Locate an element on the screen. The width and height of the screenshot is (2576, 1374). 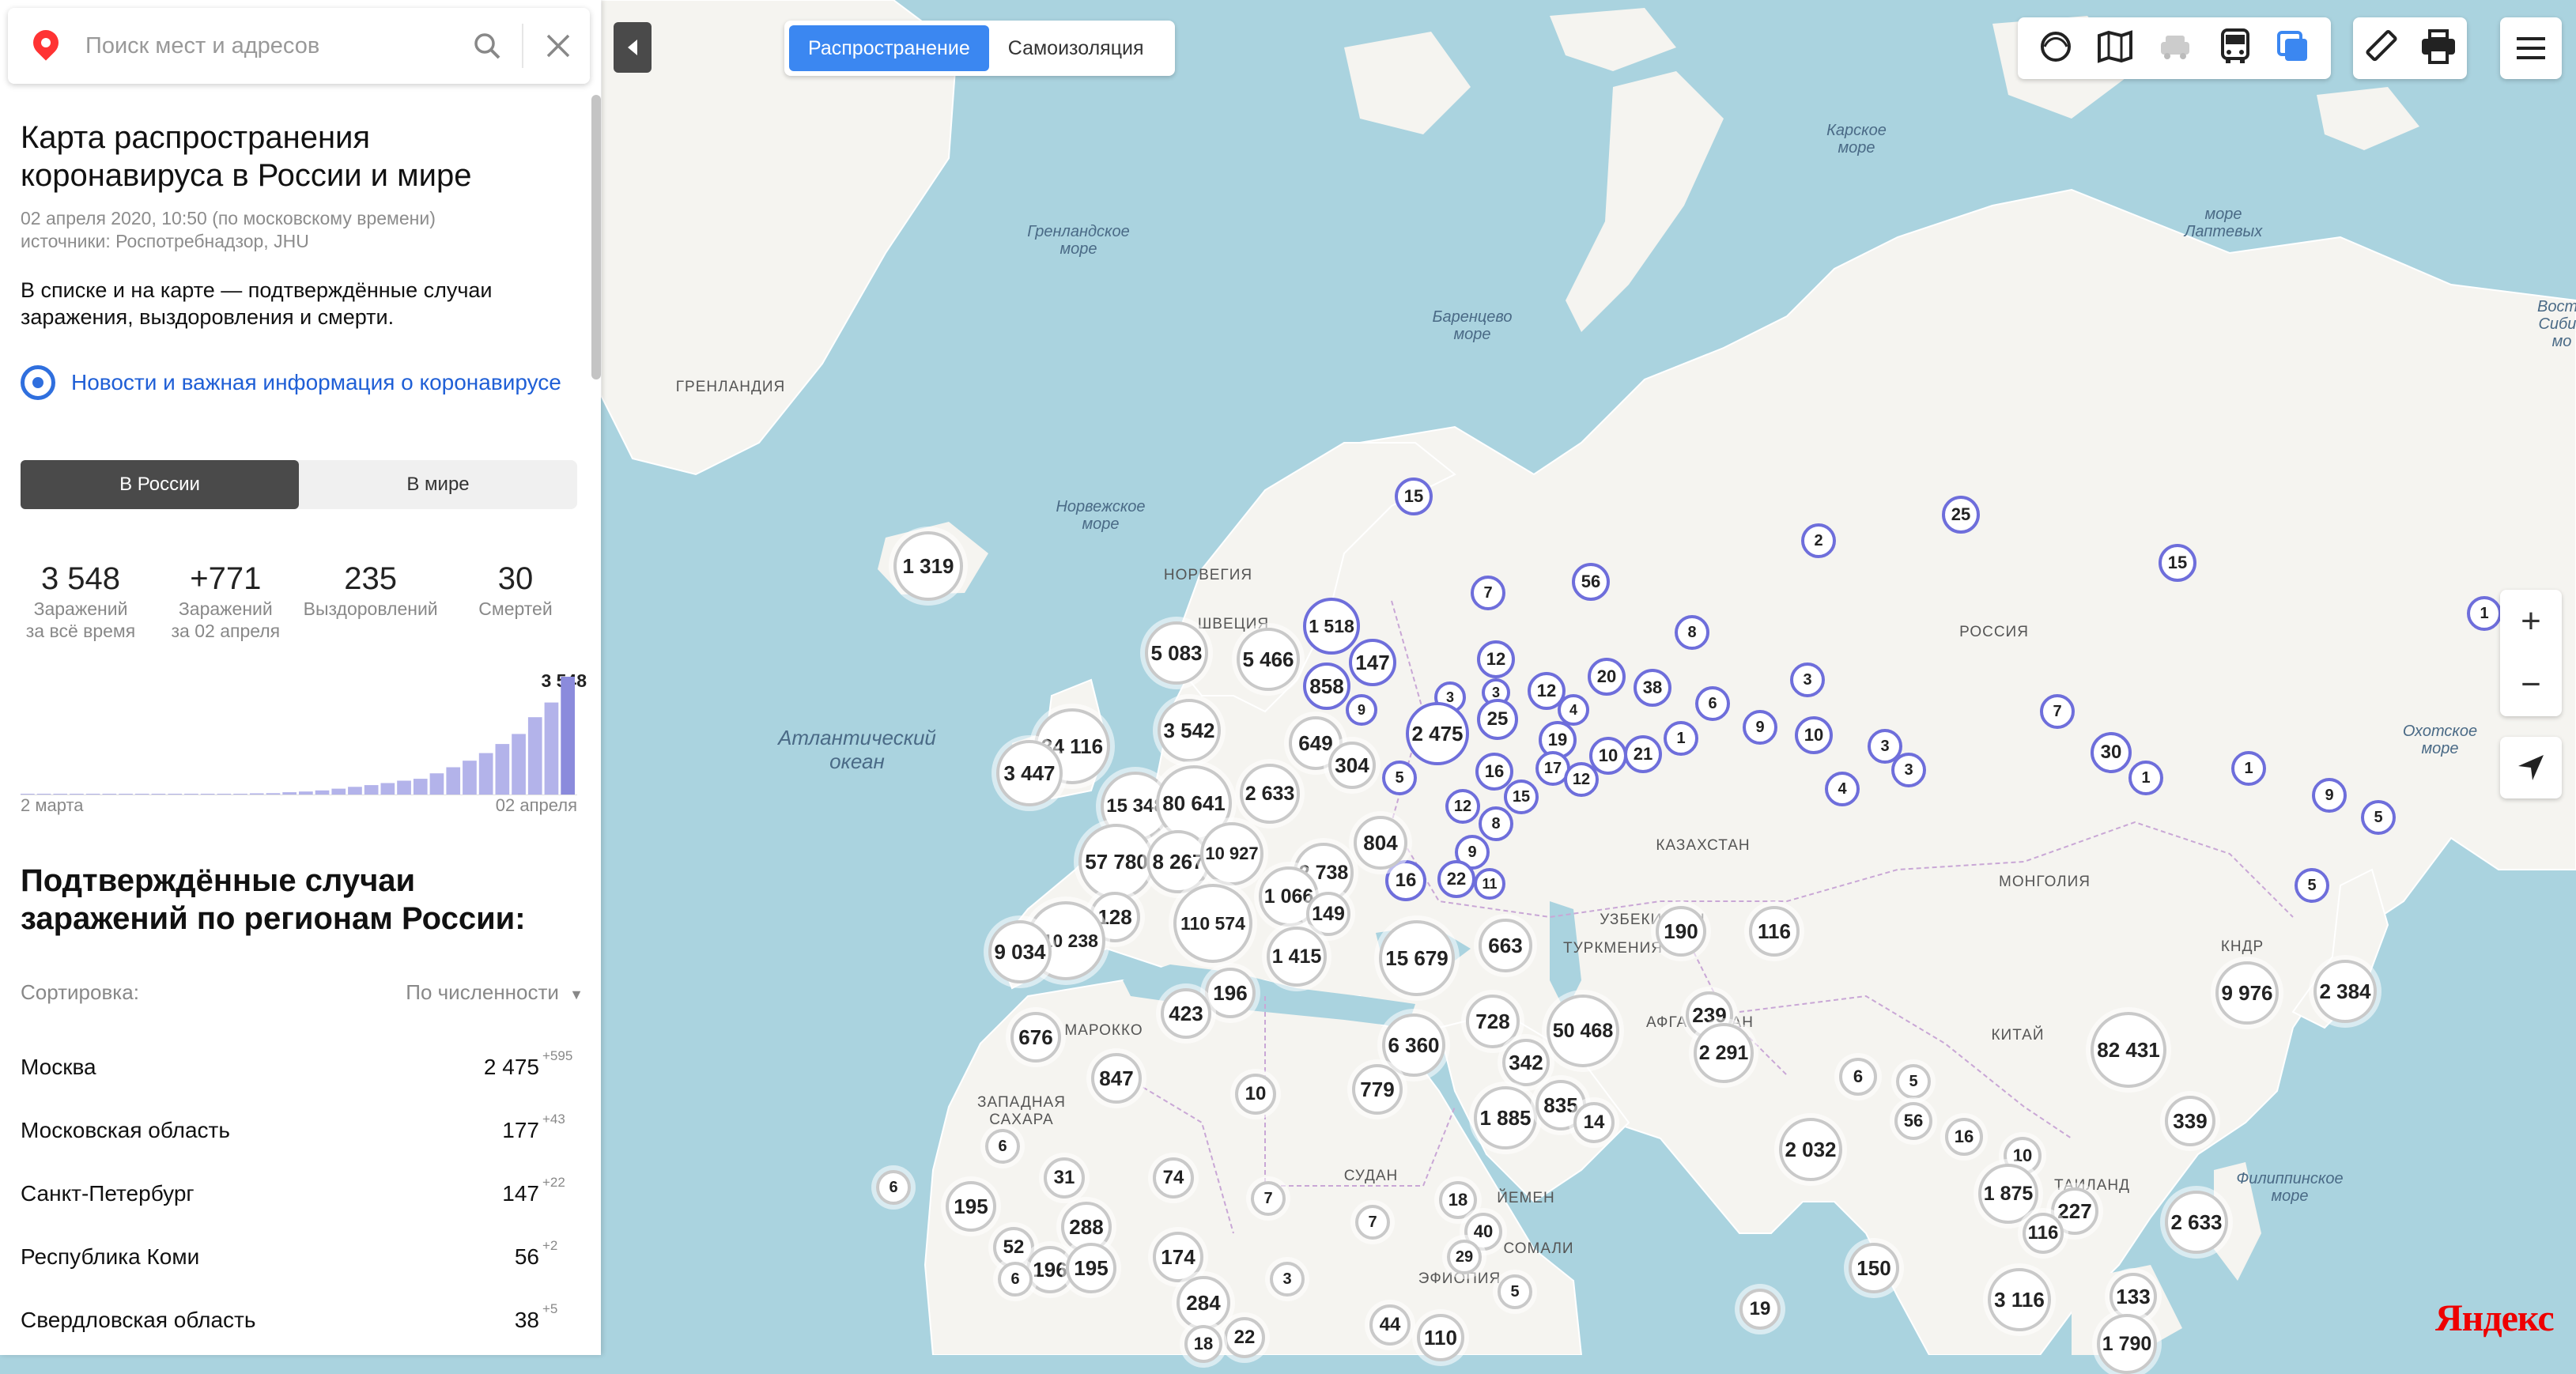
case-cluster-marker: 150 is located at coordinates (1874, 1268).